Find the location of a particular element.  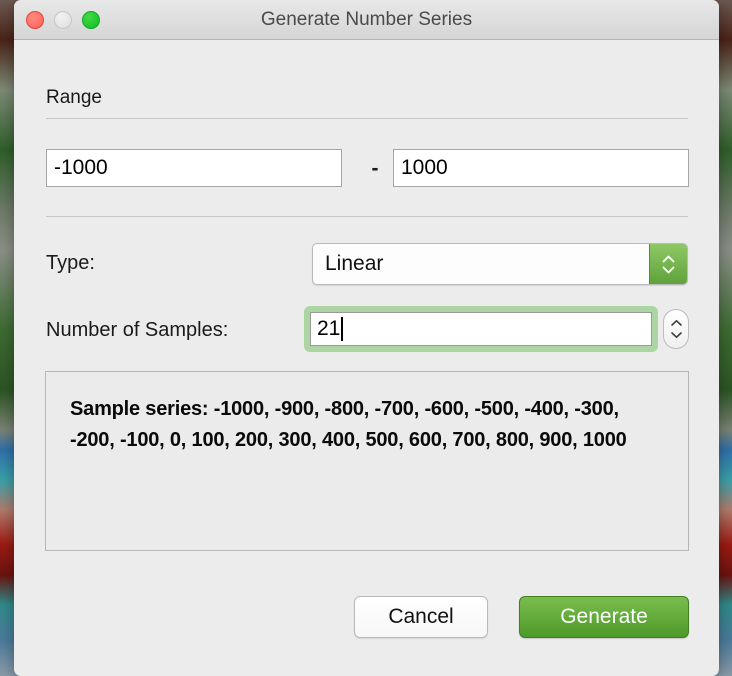

generate-button: Generate is located at coordinates (604, 617).